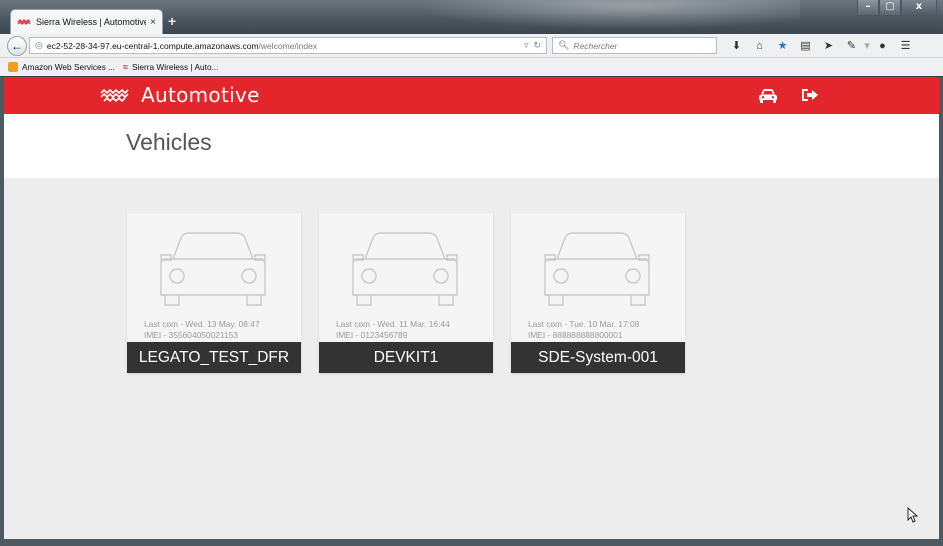  I want to click on send-icon: ➤, so click(828, 45).